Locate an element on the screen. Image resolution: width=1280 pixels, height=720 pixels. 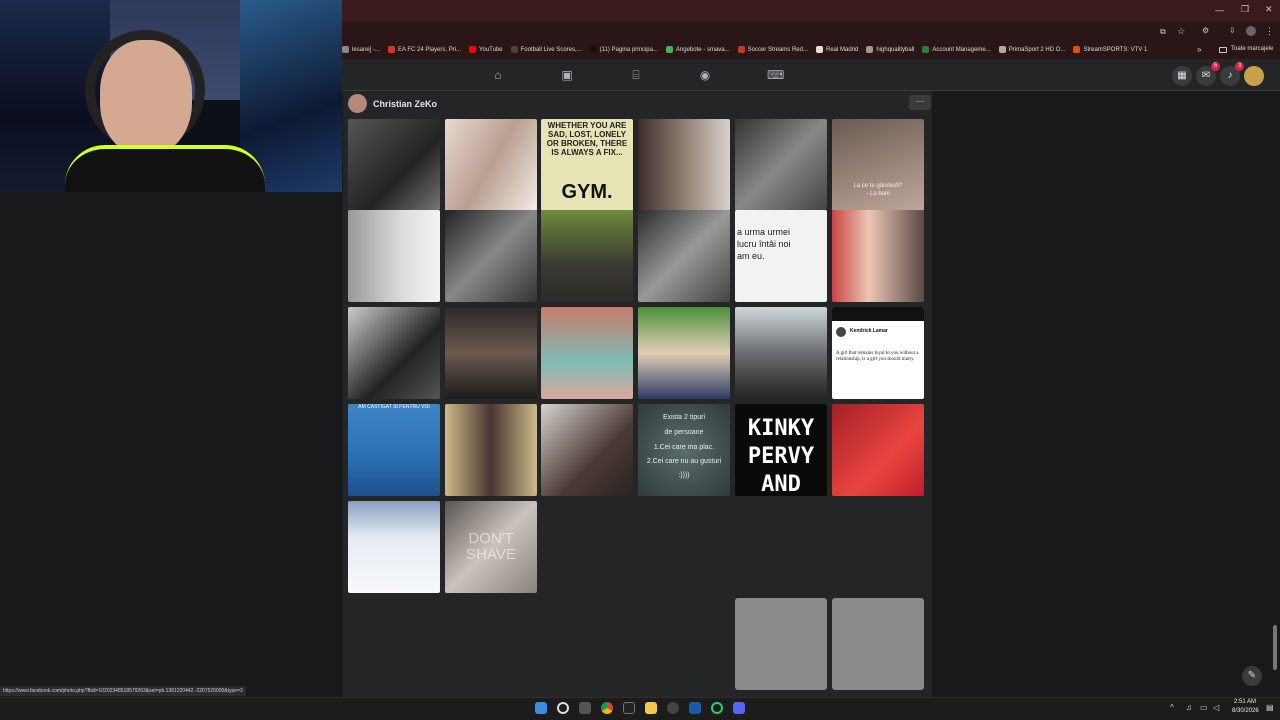
account-avatar is located at coordinates (1254, 76).